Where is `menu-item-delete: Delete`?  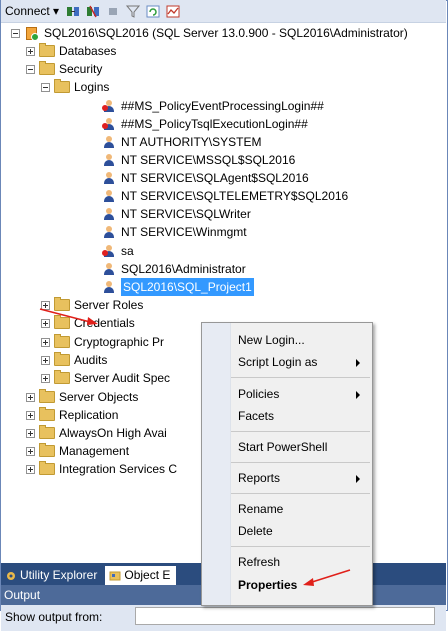 menu-item-delete: Delete is located at coordinates (300, 531).